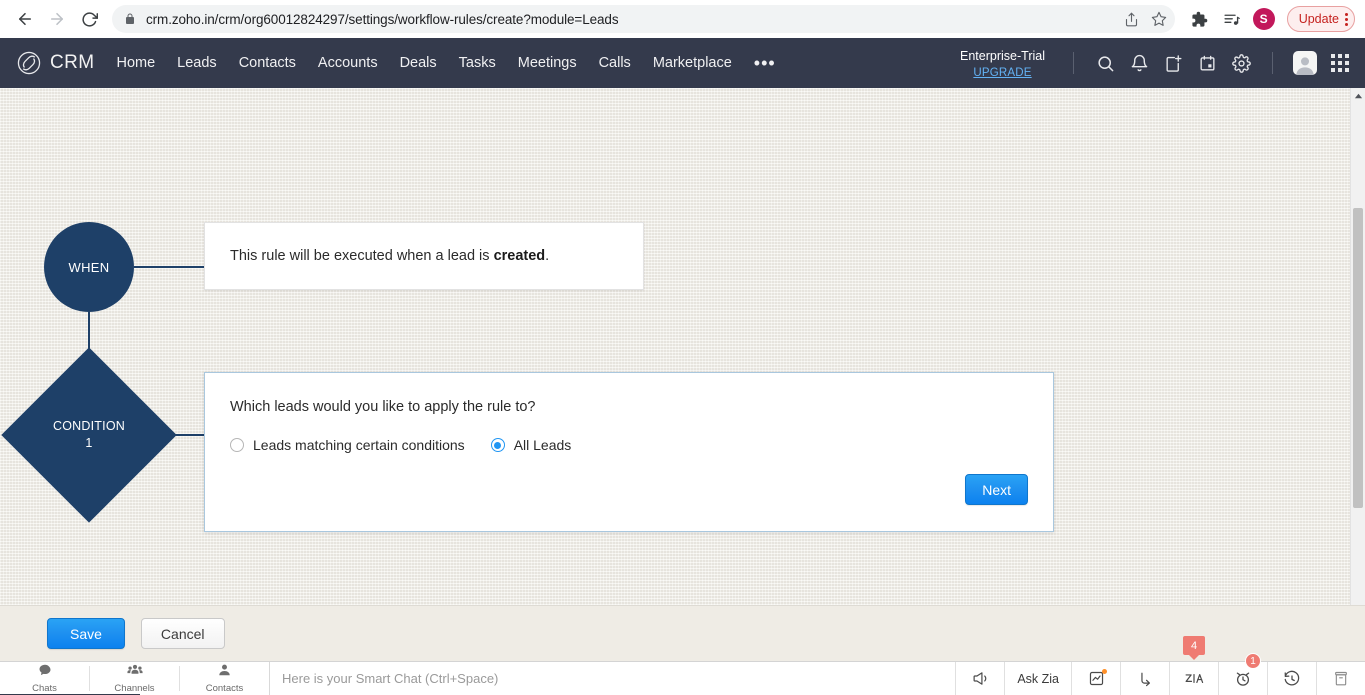 The height and width of the screenshot is (695, 1365). Describe the element at coordinates (1173, 63) in the screenshot. I see `add-note-icon` at that location.